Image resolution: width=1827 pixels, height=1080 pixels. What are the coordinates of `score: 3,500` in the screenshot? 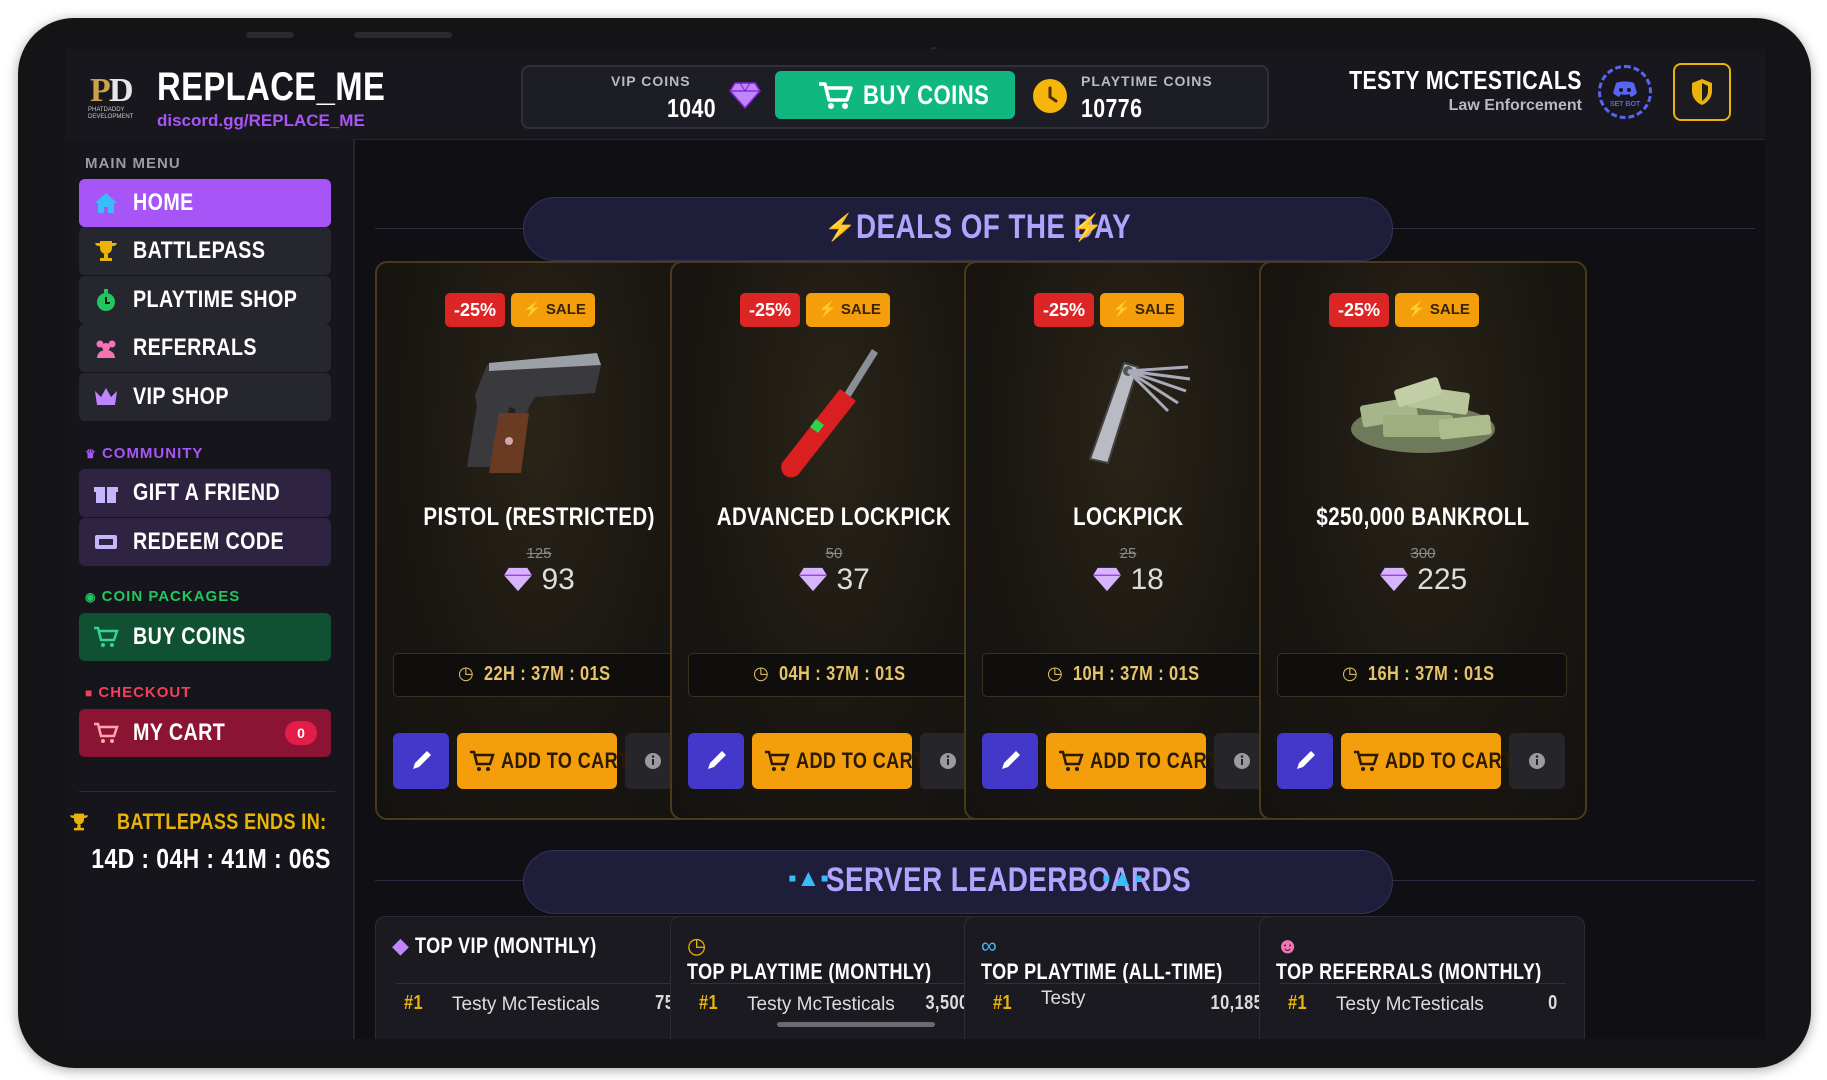 It's located at (947, 1003).